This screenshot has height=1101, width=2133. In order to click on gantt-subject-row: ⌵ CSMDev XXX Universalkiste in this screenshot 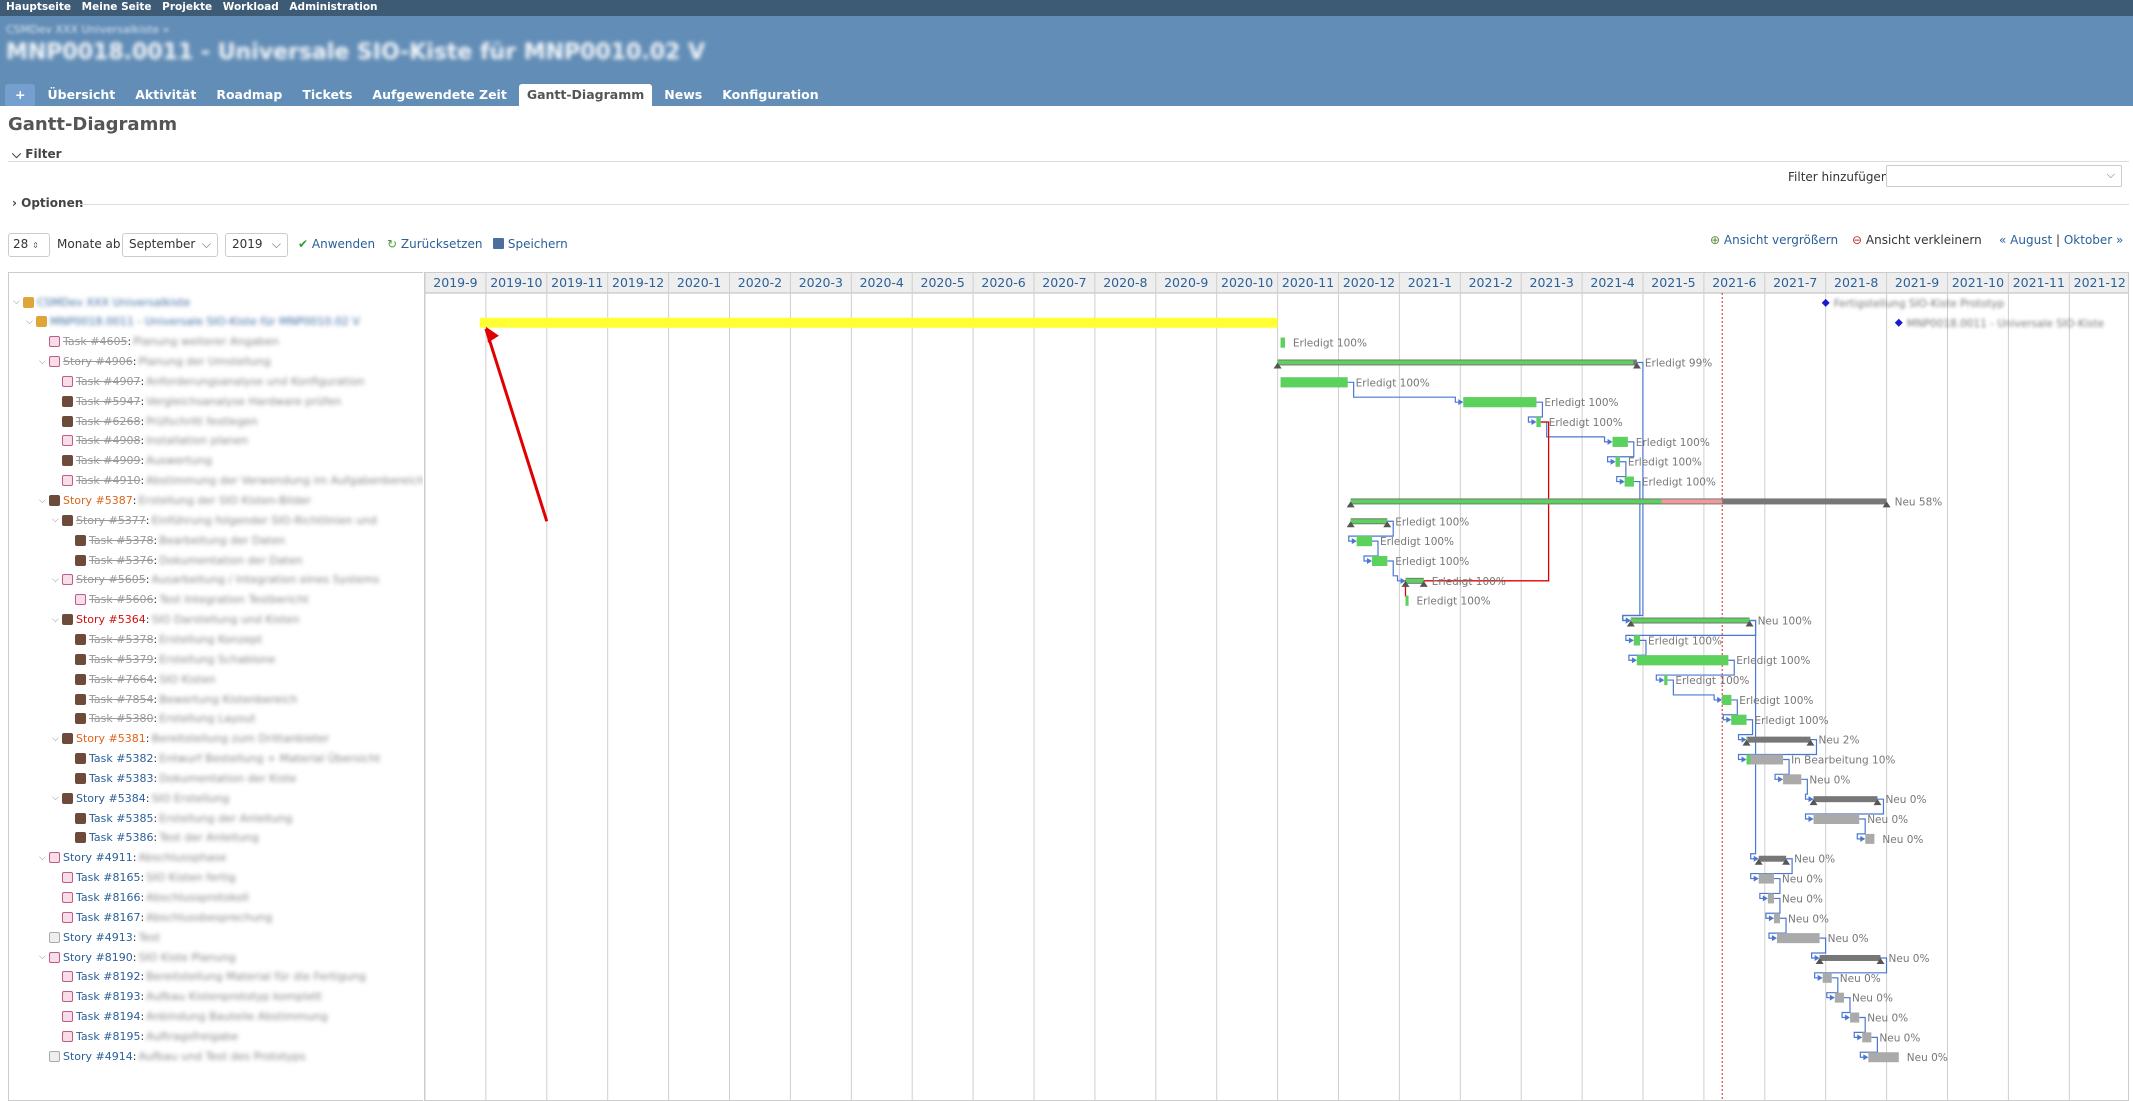, I will do `click(101, 302)`.